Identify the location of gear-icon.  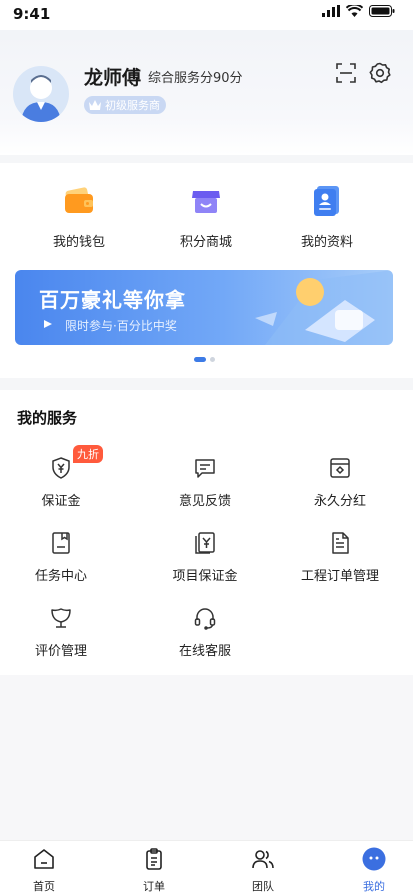
(380, 73).